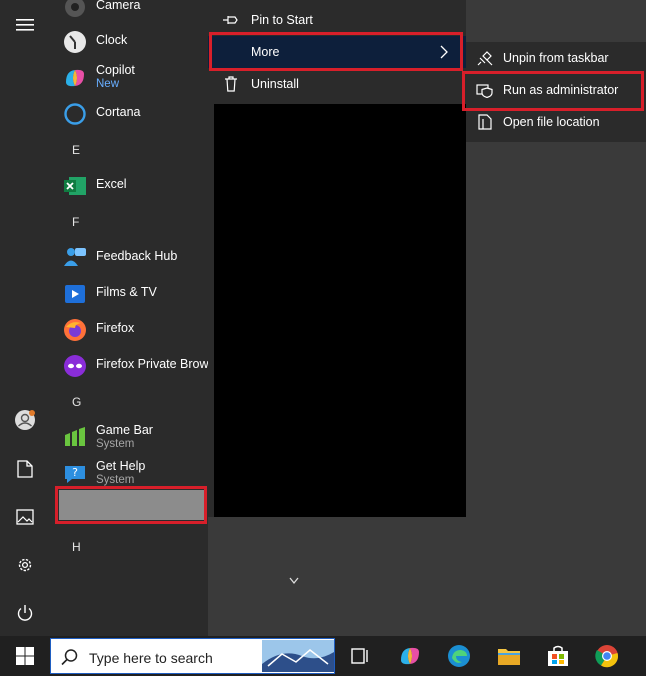  What do you see at coordinates (25, 318) in the screenshot?
I see `start-left-rail` at bounding box center [25, 318].